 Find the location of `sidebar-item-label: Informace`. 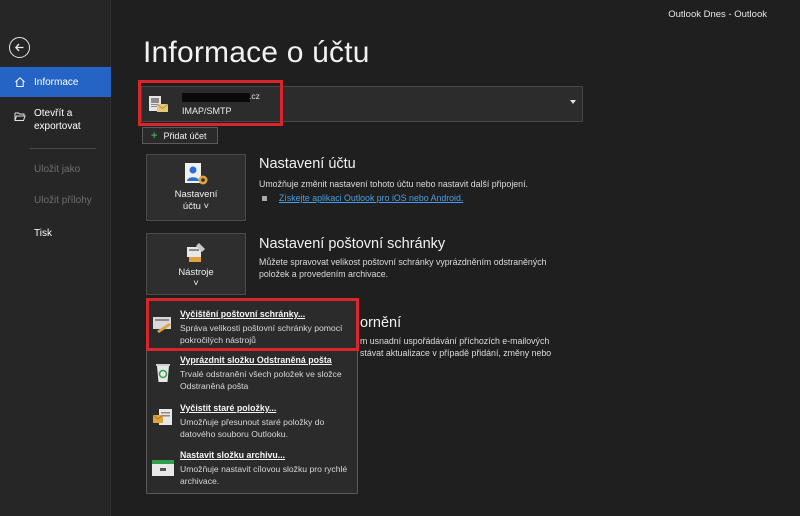

sidebar-item-label: Informace is located at coordinates (56, 82).